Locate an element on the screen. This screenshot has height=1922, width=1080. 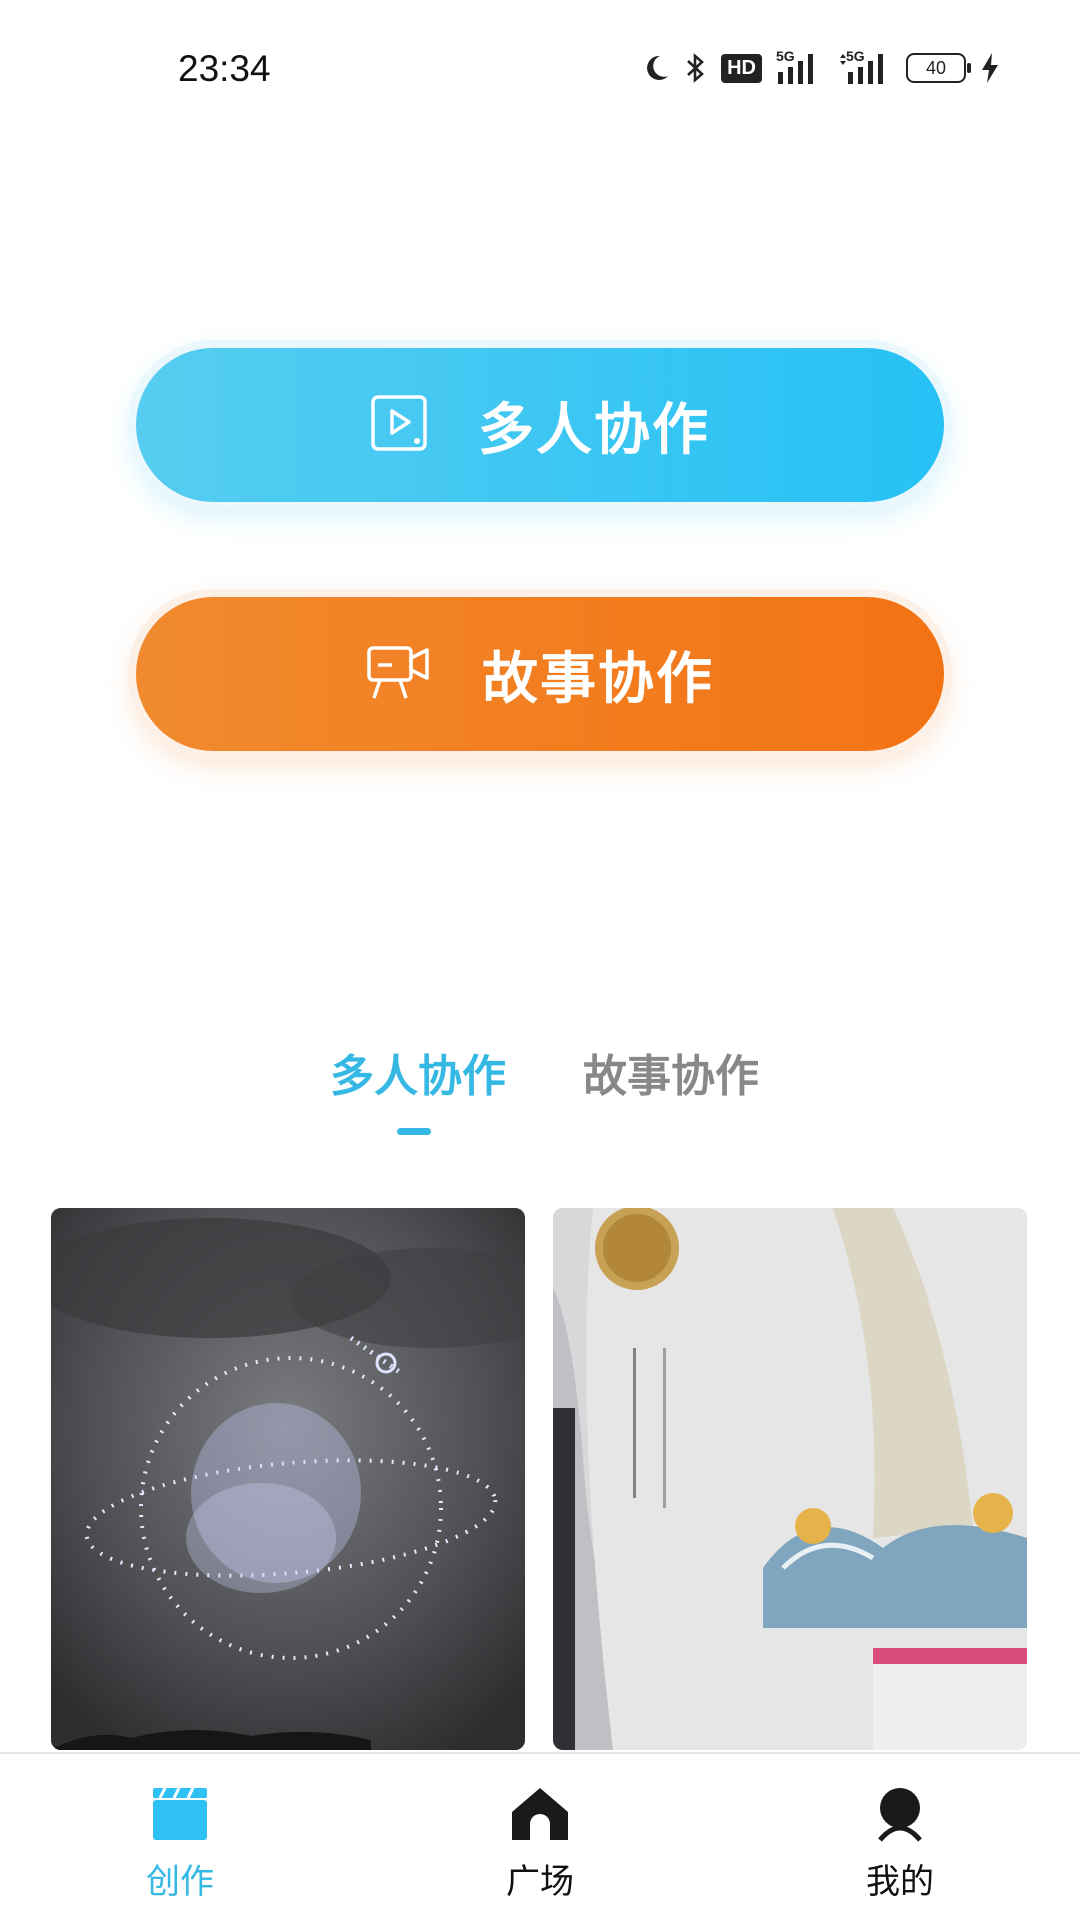
story-collab-button: 故事协作 is located at coordinates (540, 674).